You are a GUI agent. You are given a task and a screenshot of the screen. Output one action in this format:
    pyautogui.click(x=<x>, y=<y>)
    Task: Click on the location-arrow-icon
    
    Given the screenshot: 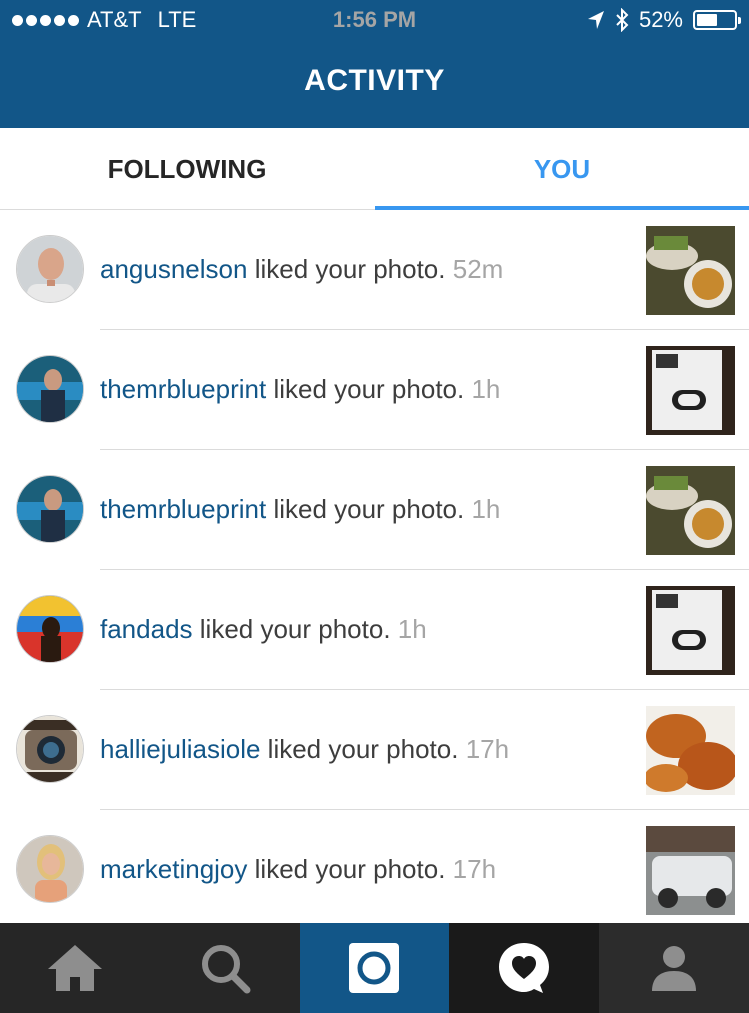 What is the action you would take?
    pyautogui.click(x=595, y=20)
    